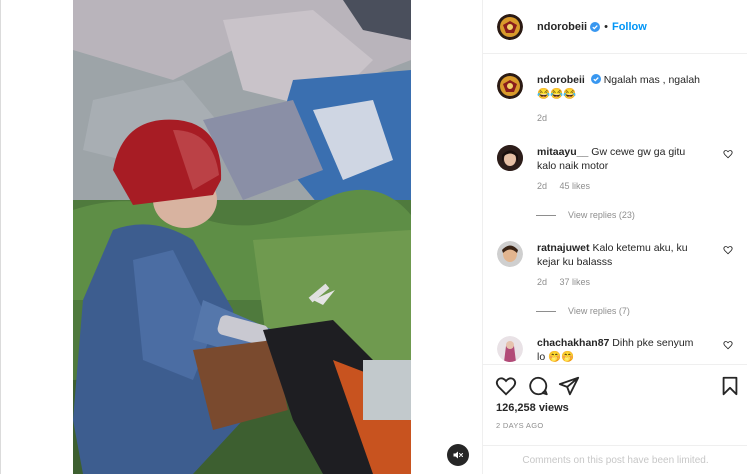  Describe the element at coordinates (561, 80) in the screenshot. I see `caption-username: ndorobeii` at that location.